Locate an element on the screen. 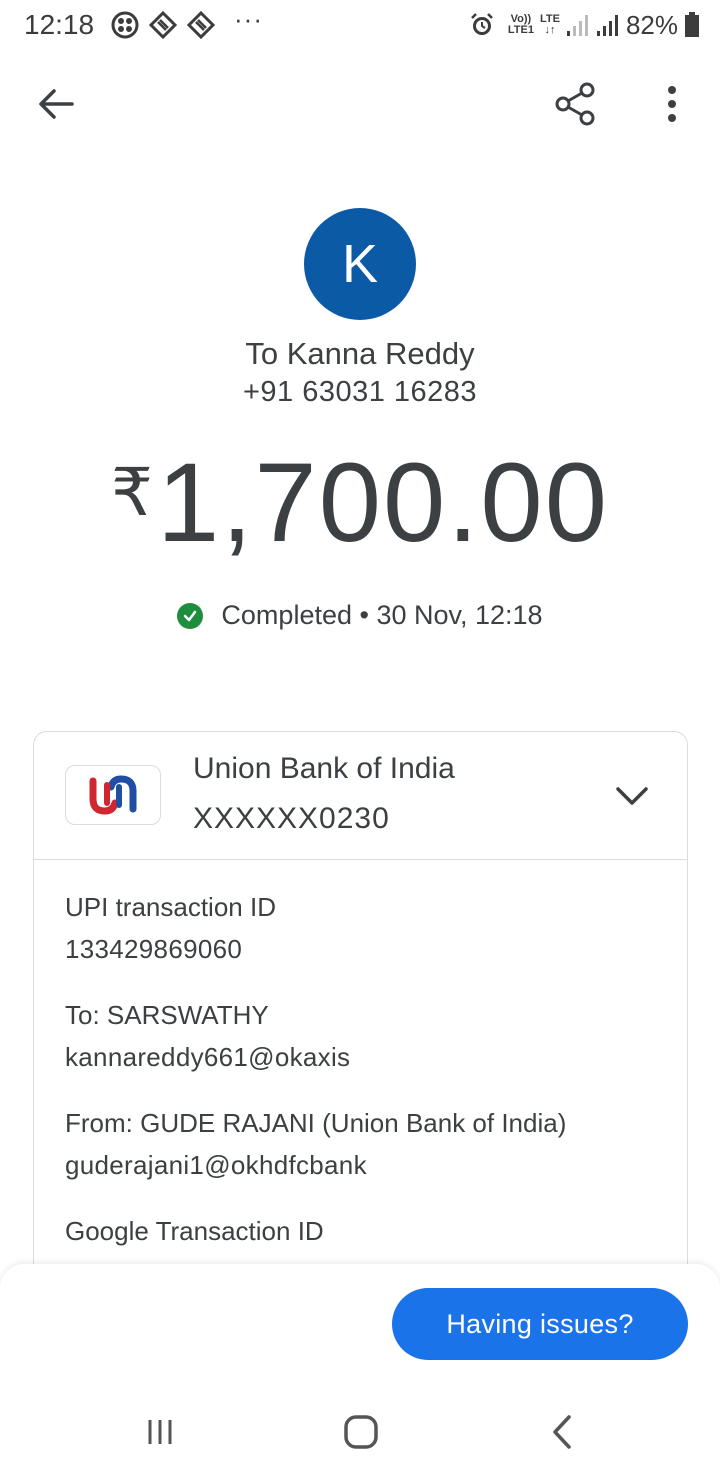 Image resolution: width=720 pixels, height=1480 pixels. status-right: Vo)) LTE1 LTE ↓↑ 82% is located at coordinates (584, 25).